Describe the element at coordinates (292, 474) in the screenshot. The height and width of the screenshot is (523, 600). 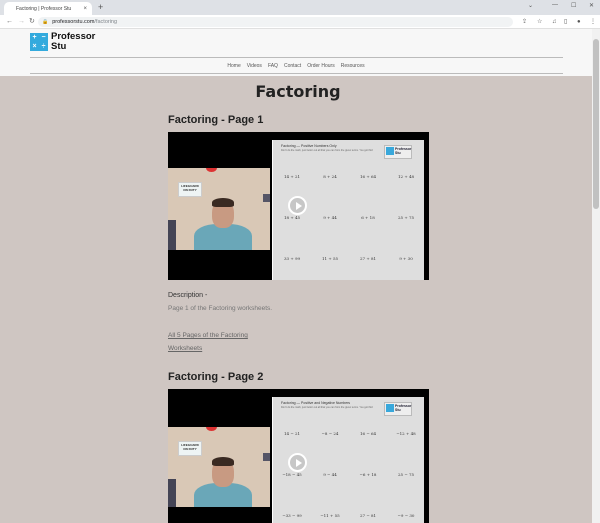
I see `problem: −18 − 45` at that location.